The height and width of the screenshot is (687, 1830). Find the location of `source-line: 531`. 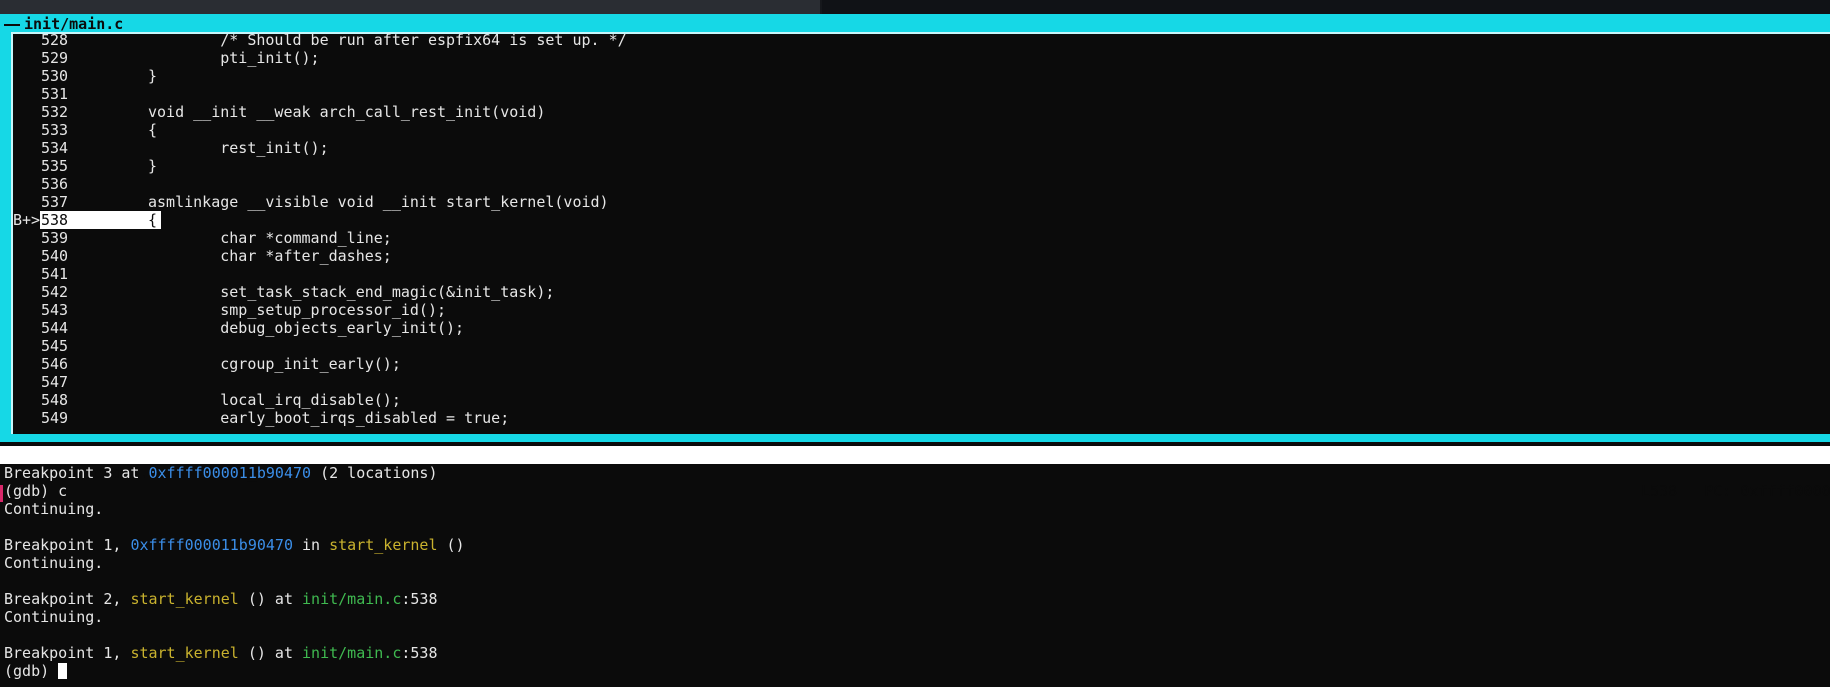

source-line: 531 is located at coordinates (921, 94).